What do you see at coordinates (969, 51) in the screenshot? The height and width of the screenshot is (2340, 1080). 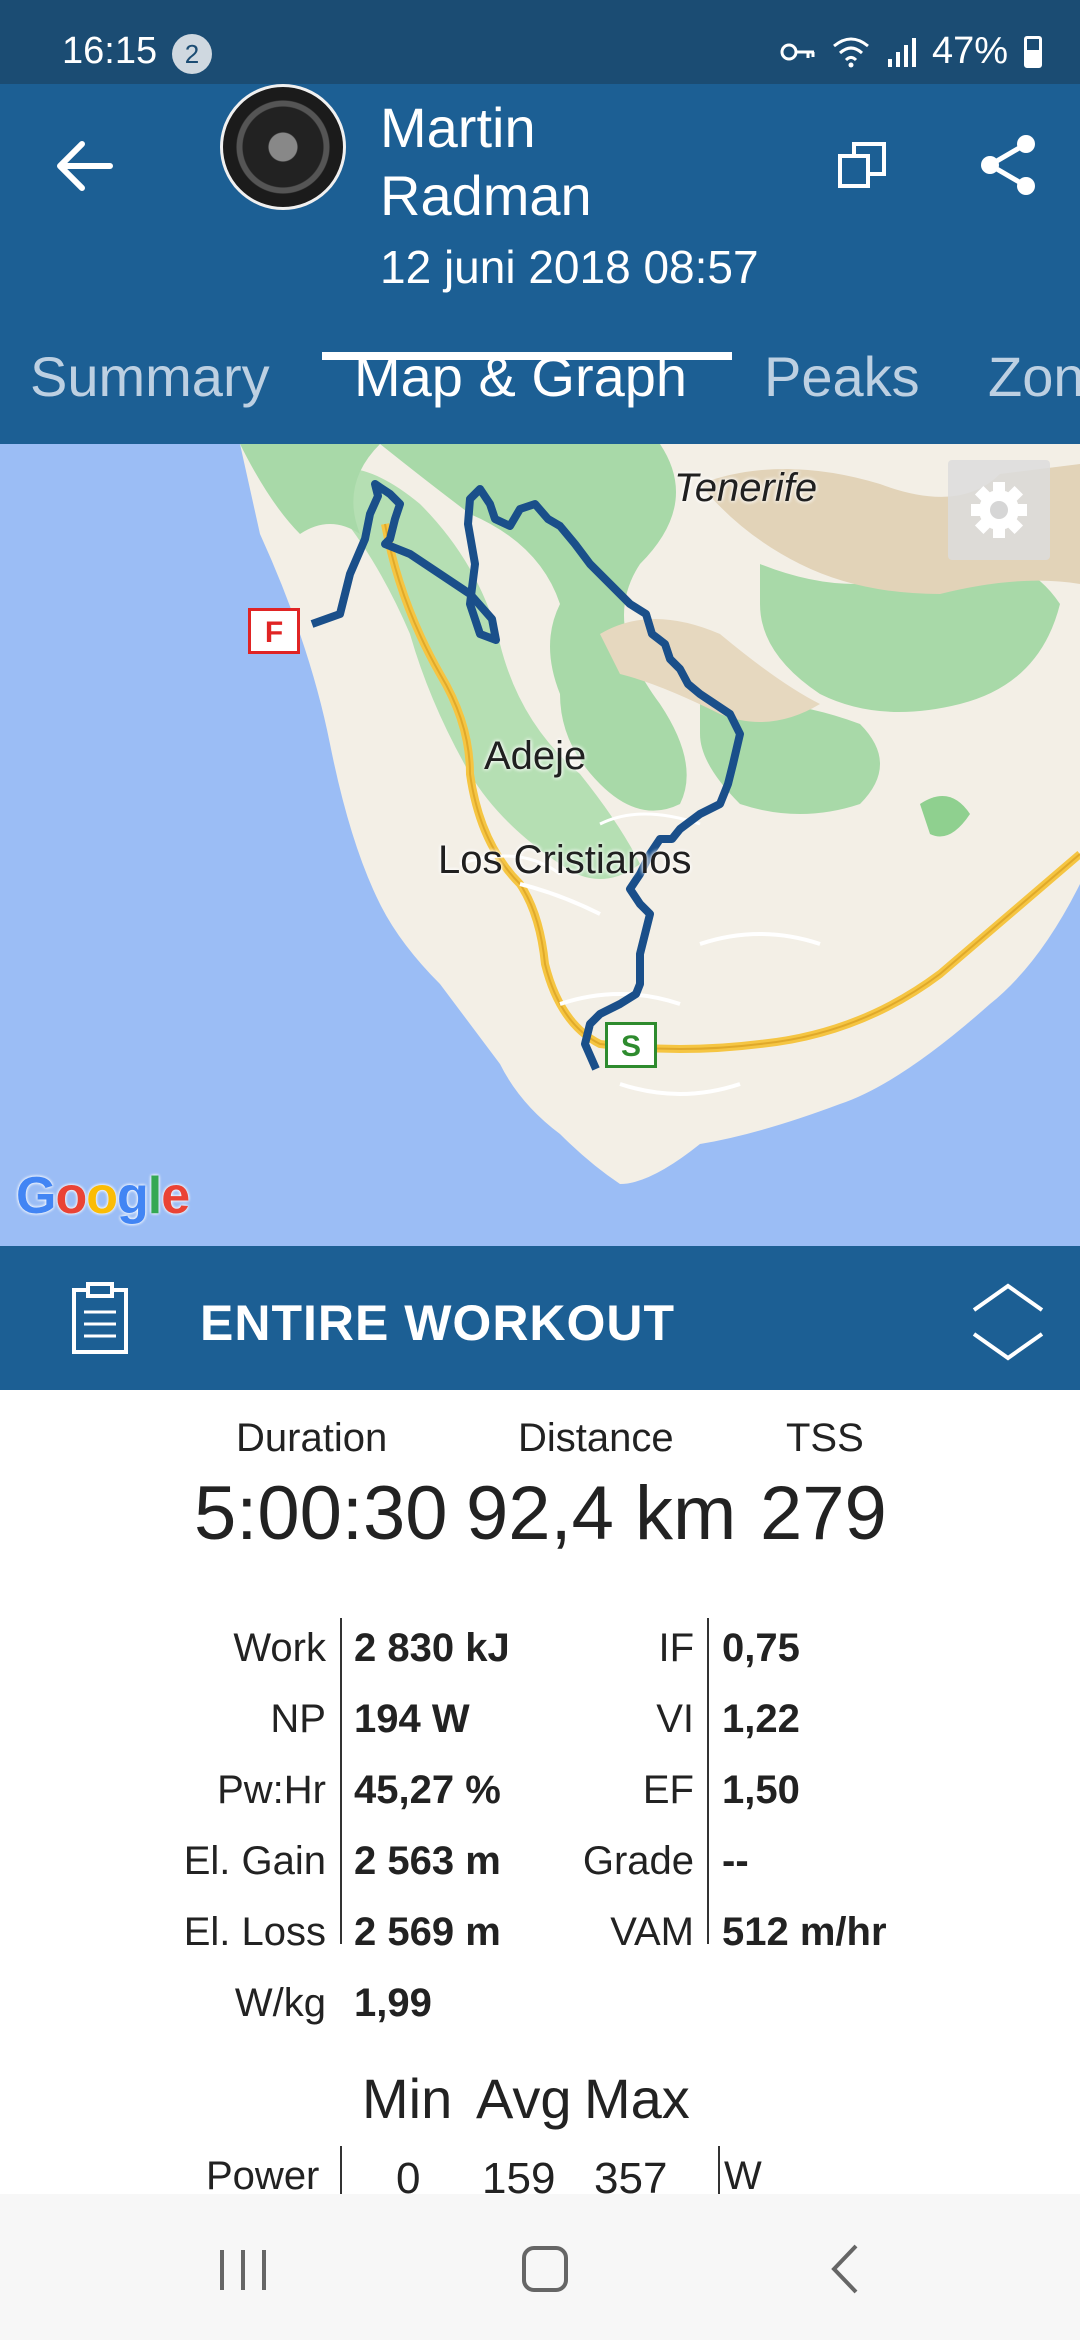 I see `battery-percent: 47%` at bounding box center [969, 51].